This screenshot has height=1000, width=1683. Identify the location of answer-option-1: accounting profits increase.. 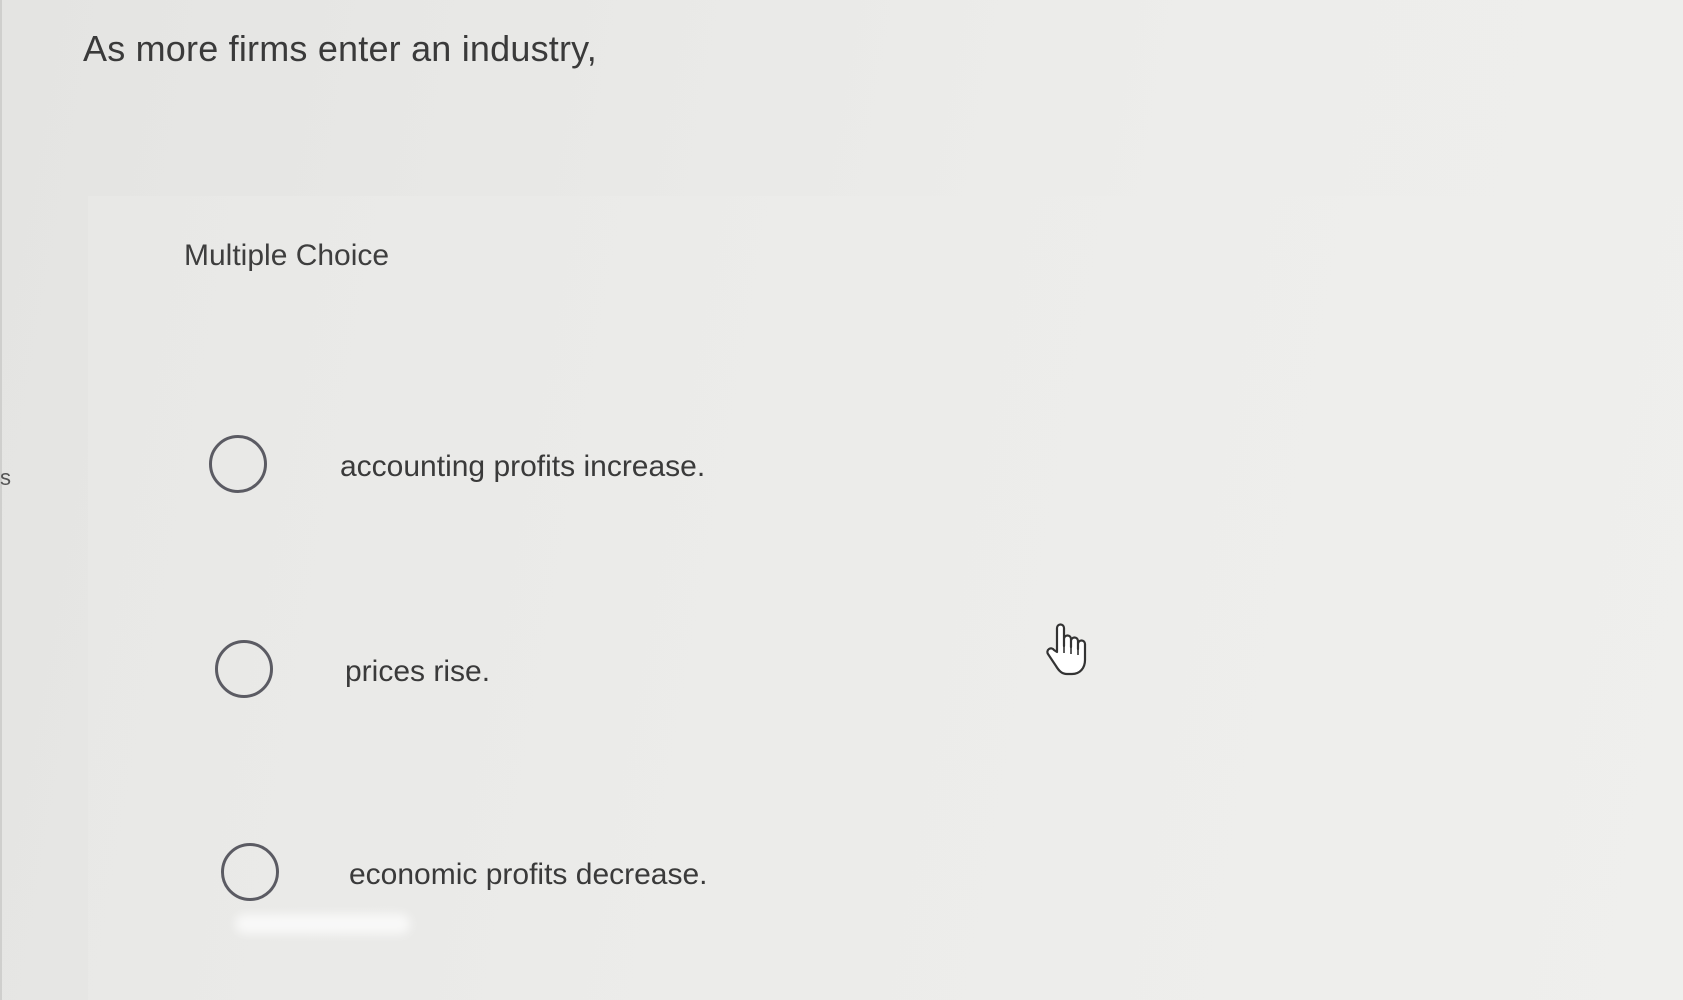
(559, 470).